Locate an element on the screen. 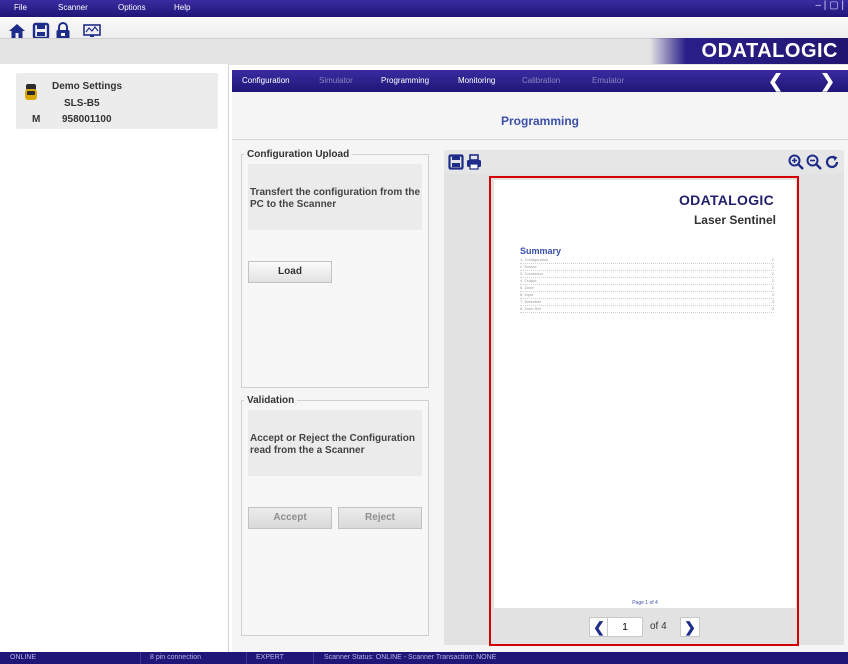 The width and height of the screenshot is (848, 664). page-title: Programming is located at coordinates (539, 121).